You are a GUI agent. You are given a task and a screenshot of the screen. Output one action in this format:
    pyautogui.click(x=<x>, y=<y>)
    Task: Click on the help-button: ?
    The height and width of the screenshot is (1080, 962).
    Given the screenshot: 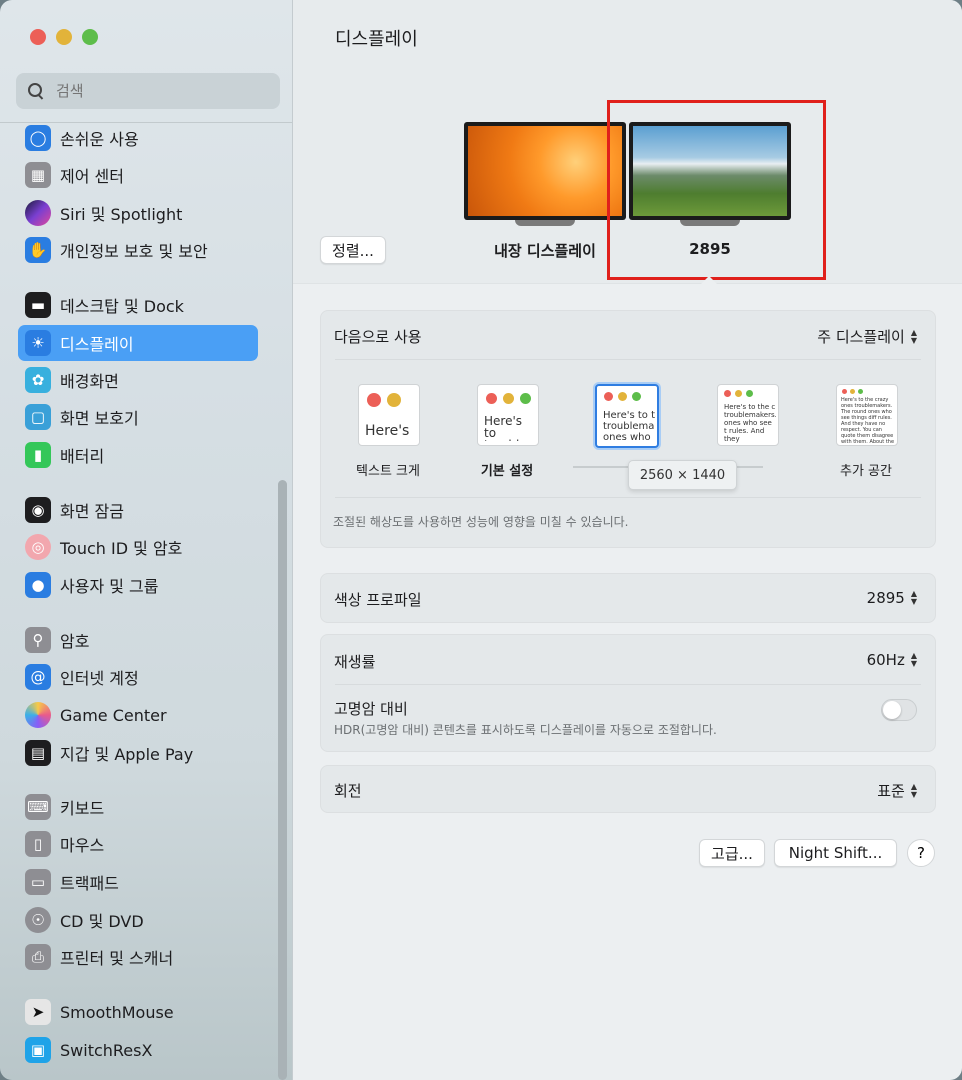 What is the action you would take?
    pyautogui.click(x=921, y=853)
    